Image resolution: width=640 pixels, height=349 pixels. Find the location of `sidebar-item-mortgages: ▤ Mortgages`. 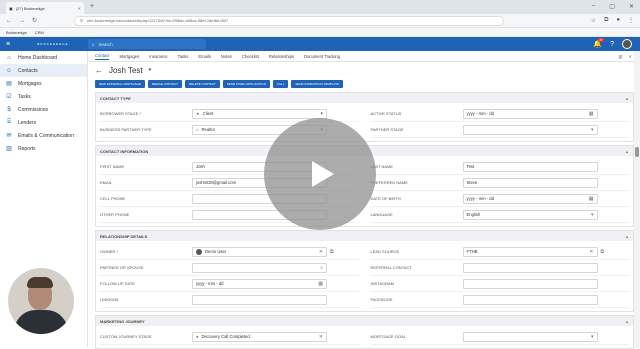

sidebar-item-mortgages: ▤ Mortgages is located at coordinates (43, 83).